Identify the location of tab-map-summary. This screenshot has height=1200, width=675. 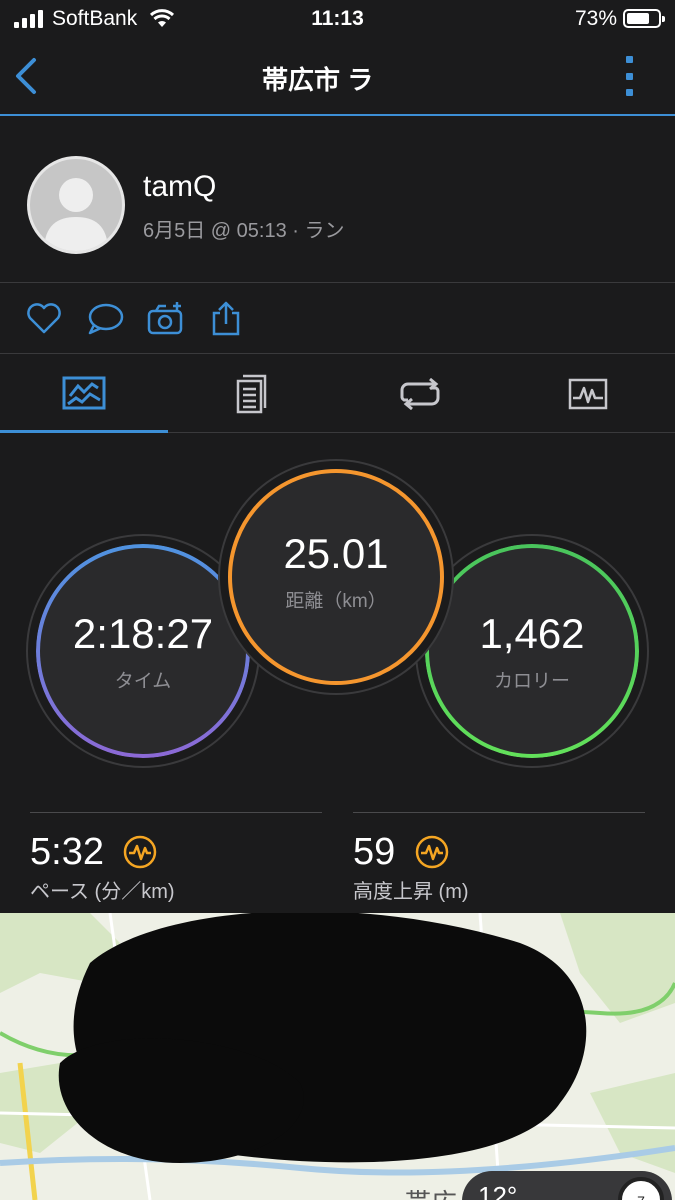
(84, 394).